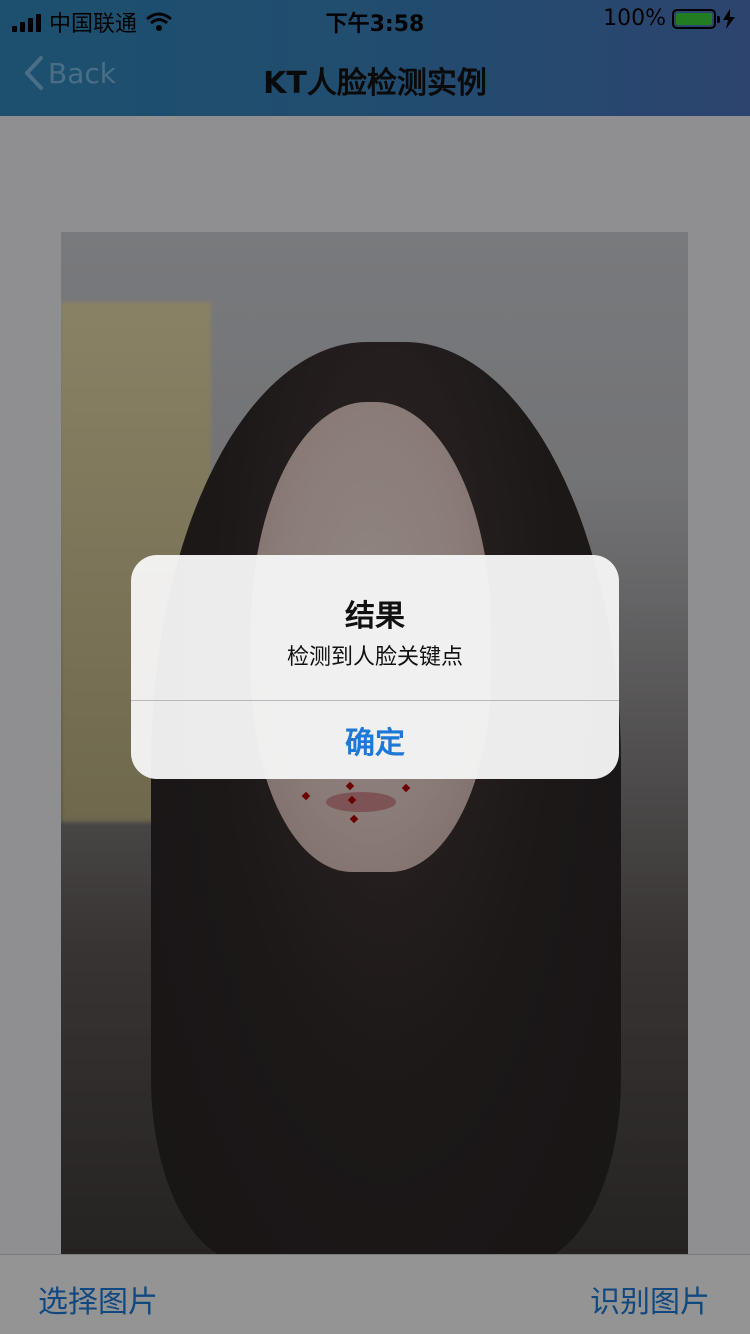 The height and width of the screenshot is (1334, 750). I want to click on alert-ok-button: 确定, so click(375, 740).